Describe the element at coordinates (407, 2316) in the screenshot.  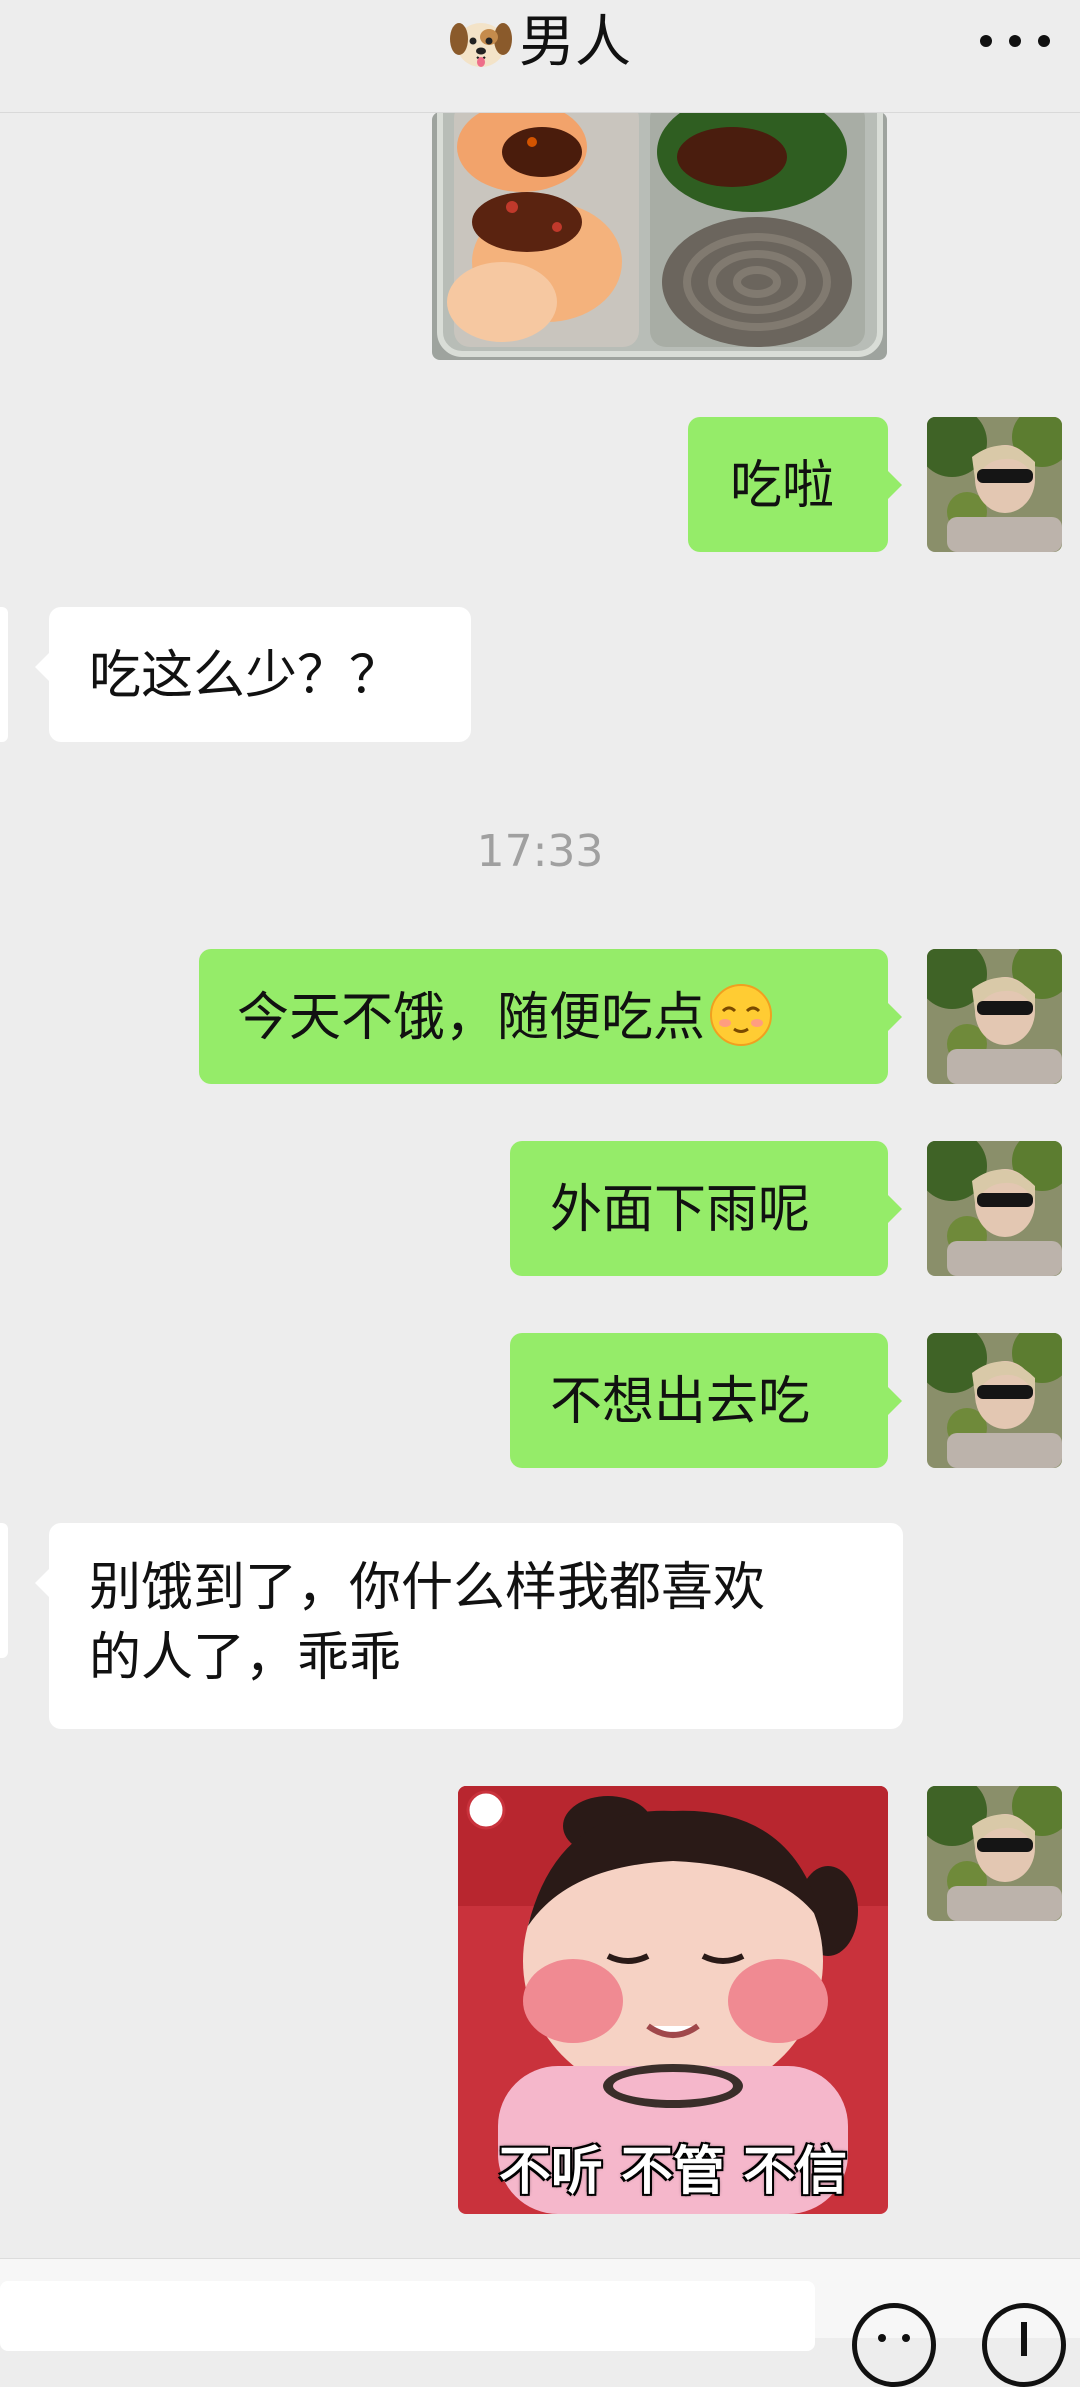
I see `message-input` at that location.